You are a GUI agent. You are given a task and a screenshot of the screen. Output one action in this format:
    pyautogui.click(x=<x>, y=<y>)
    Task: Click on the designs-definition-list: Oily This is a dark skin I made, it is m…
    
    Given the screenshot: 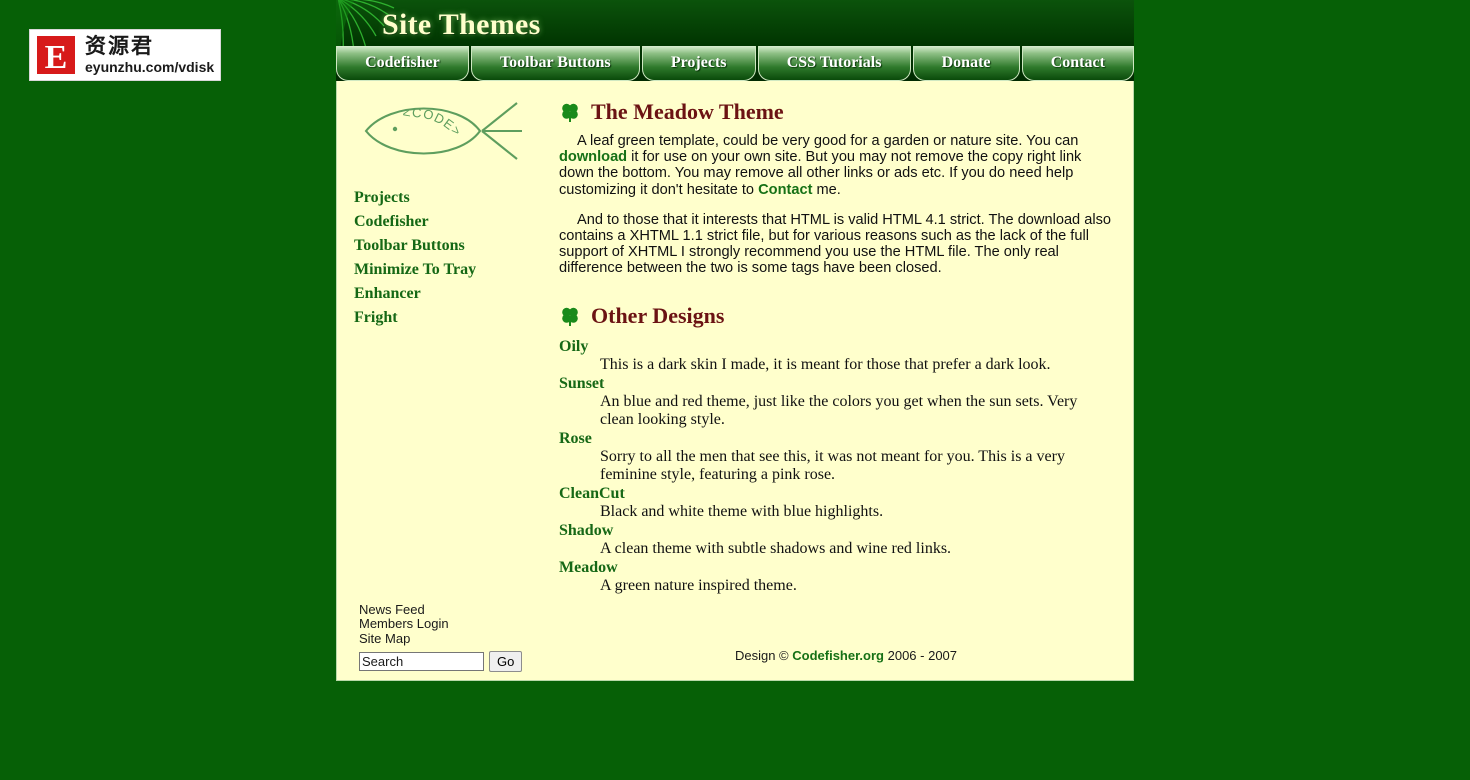 What is the action you would take?
    pyautogui.click(x=836, y=466)
    